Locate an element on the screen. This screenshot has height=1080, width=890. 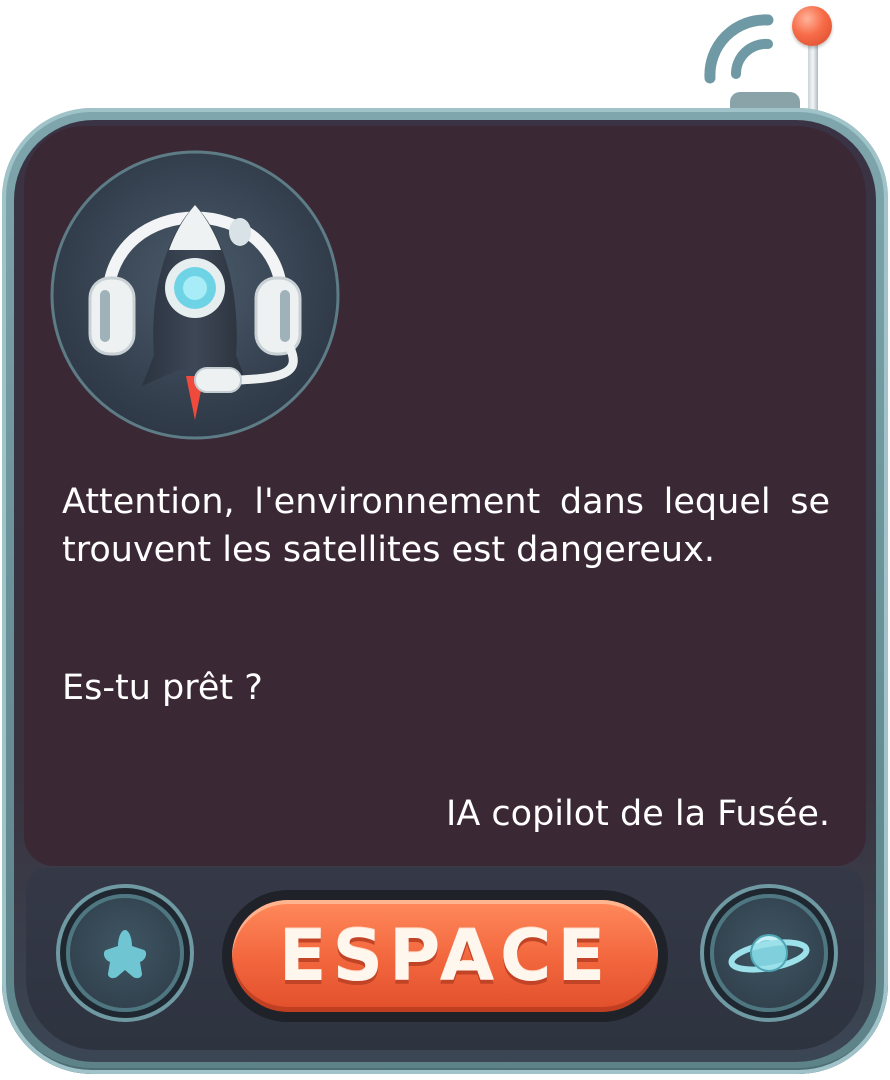
rocket-headset-icon is located at coordinates (195, 295).